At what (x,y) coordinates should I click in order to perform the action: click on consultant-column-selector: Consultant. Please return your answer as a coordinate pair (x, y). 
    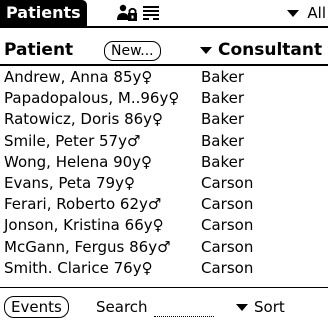
    Looking at the image, I should click on (261, 50).